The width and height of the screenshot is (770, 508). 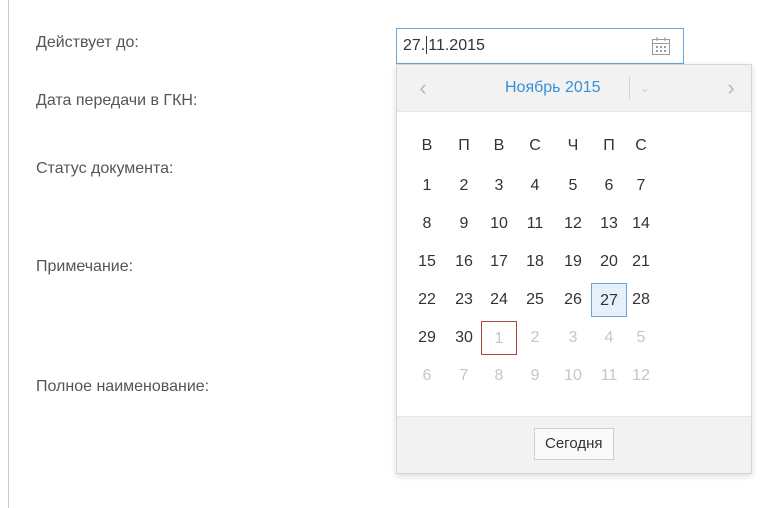 I want to click on calendar-day: 24, so click(x=499, y=300).